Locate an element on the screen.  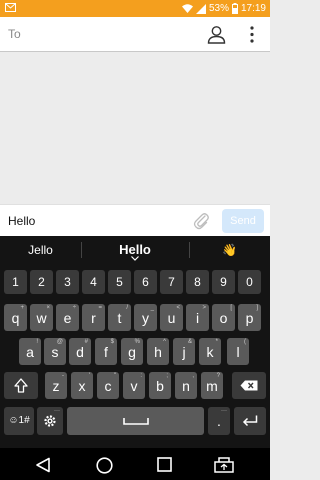
battery-icon is located at coordinates (234, 8).